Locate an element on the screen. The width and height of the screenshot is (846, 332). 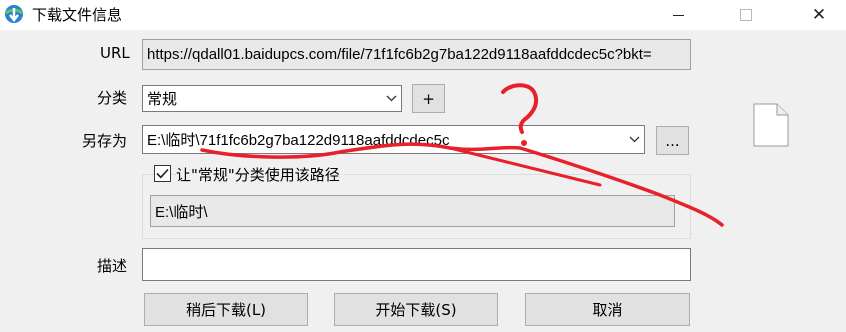
minimize-icon is located at coordinates (678, 15).